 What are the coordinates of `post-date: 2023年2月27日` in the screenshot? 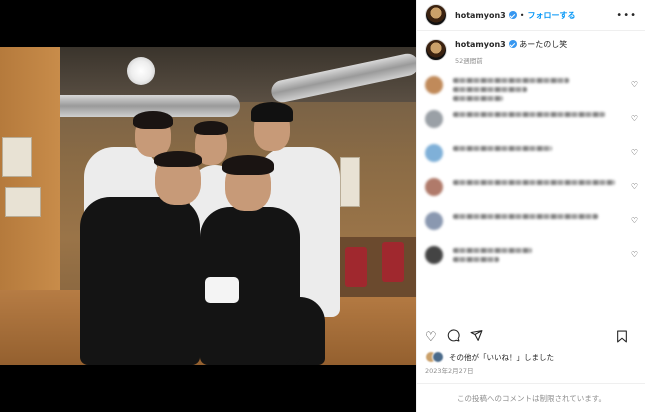 It's located at (449, 371).